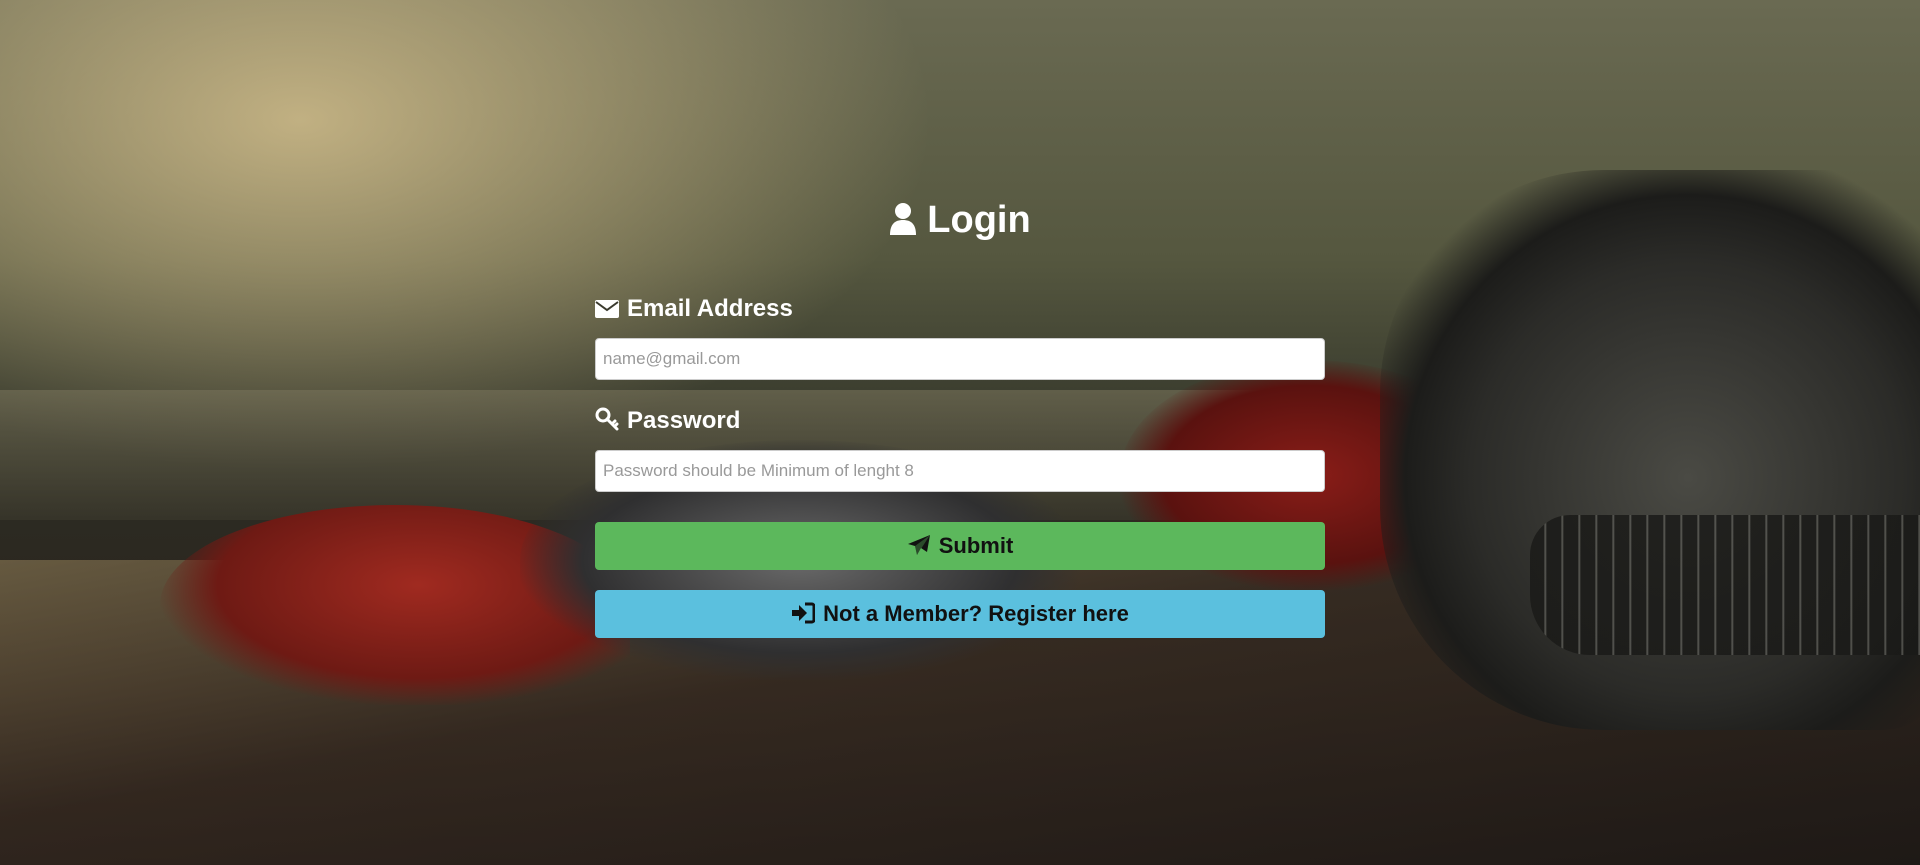  I want to click on page-title: Login, so click(960, 220).